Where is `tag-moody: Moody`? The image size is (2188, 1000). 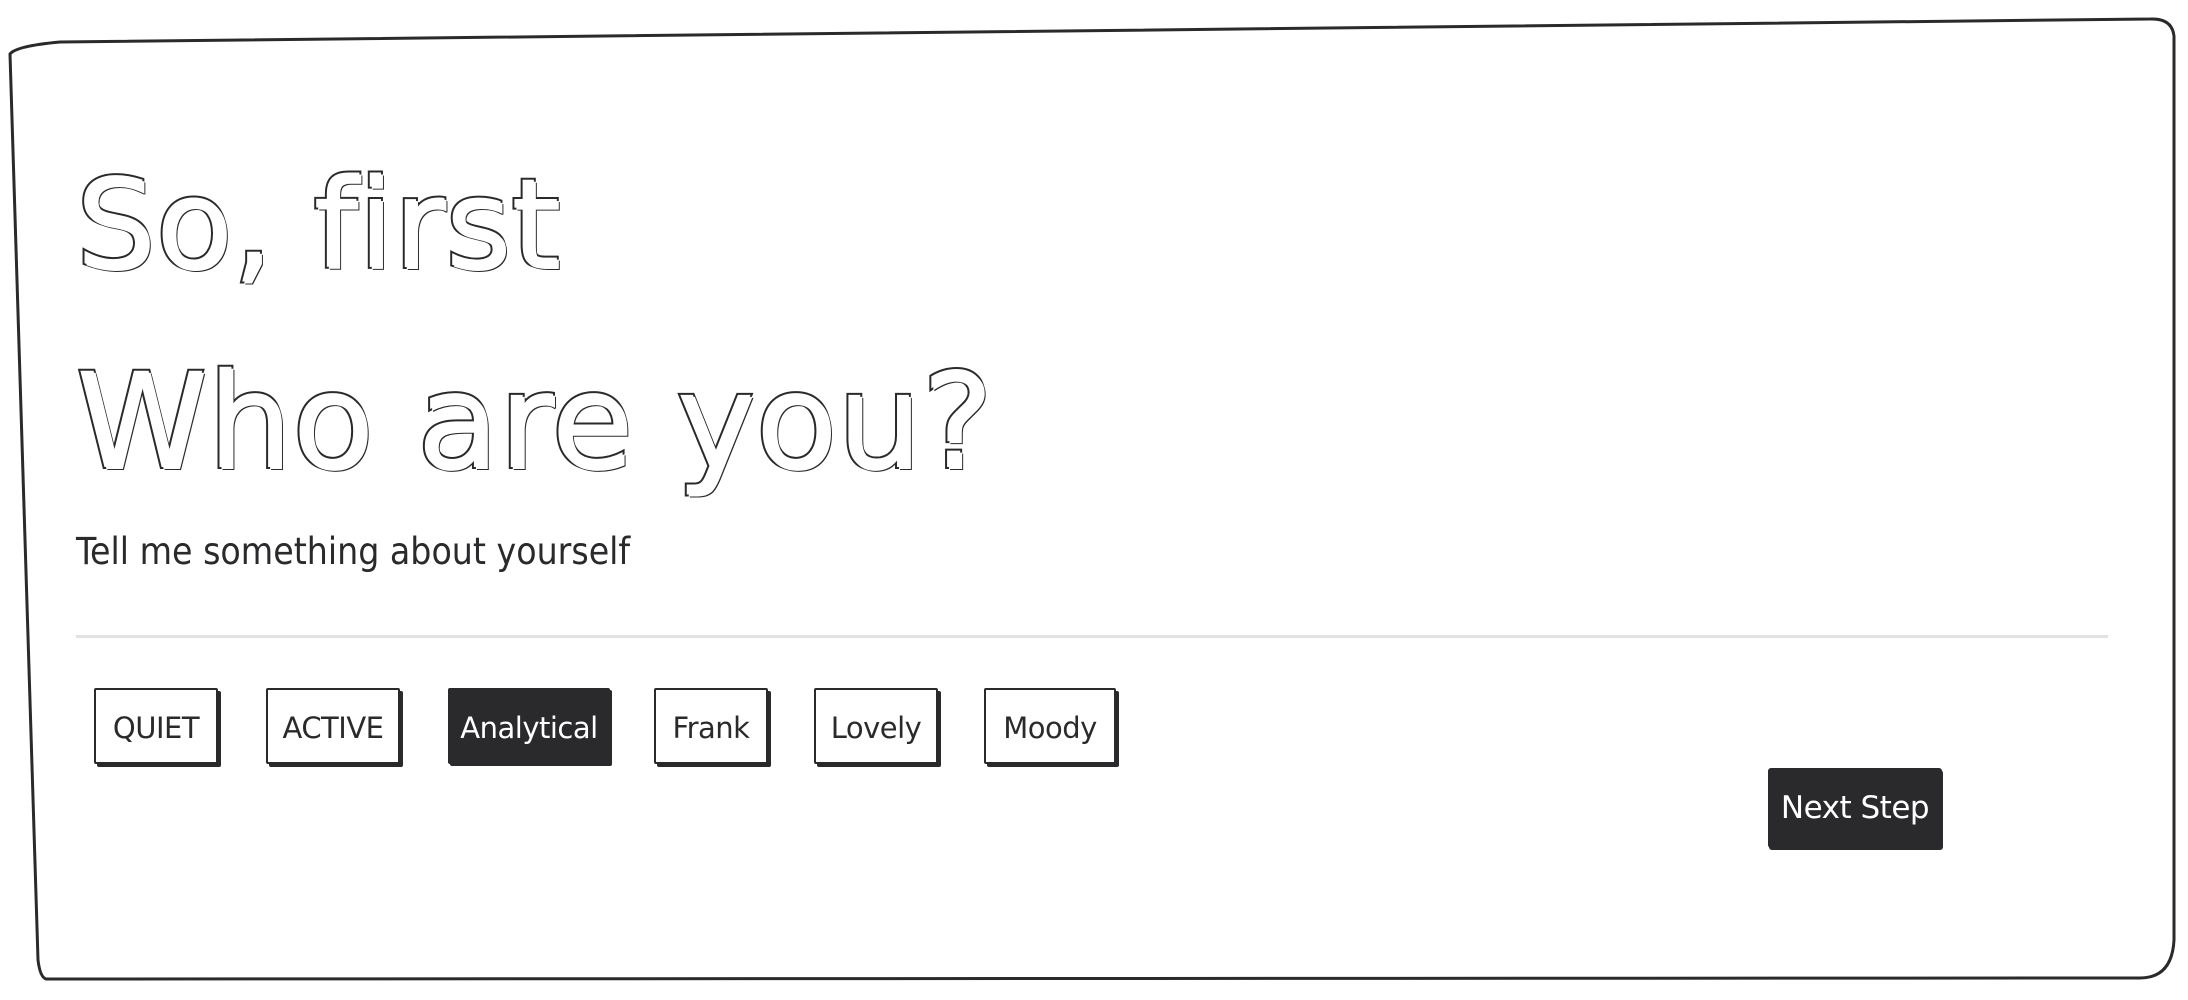 tag-moody: Moody is located at coordinates (1050, 726).